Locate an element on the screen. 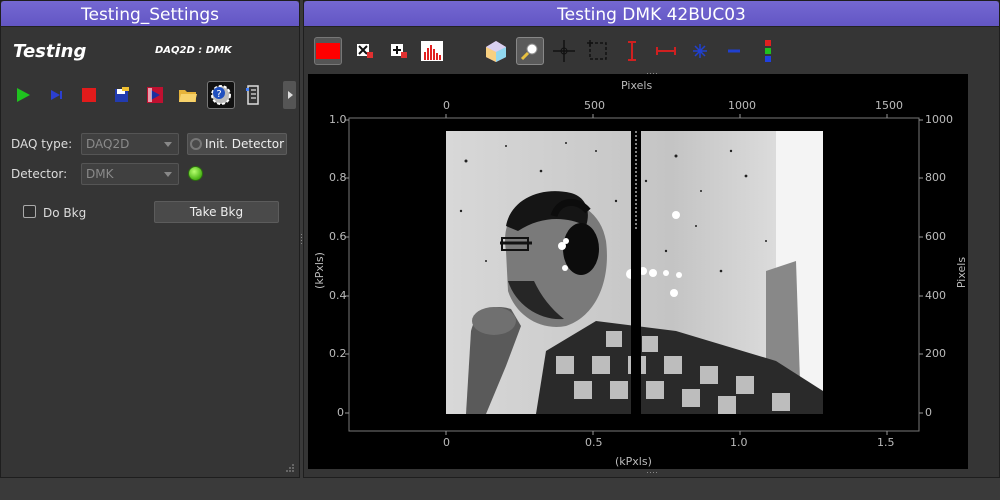  settings-help-icon: ? is located at coordinates (221, 95).